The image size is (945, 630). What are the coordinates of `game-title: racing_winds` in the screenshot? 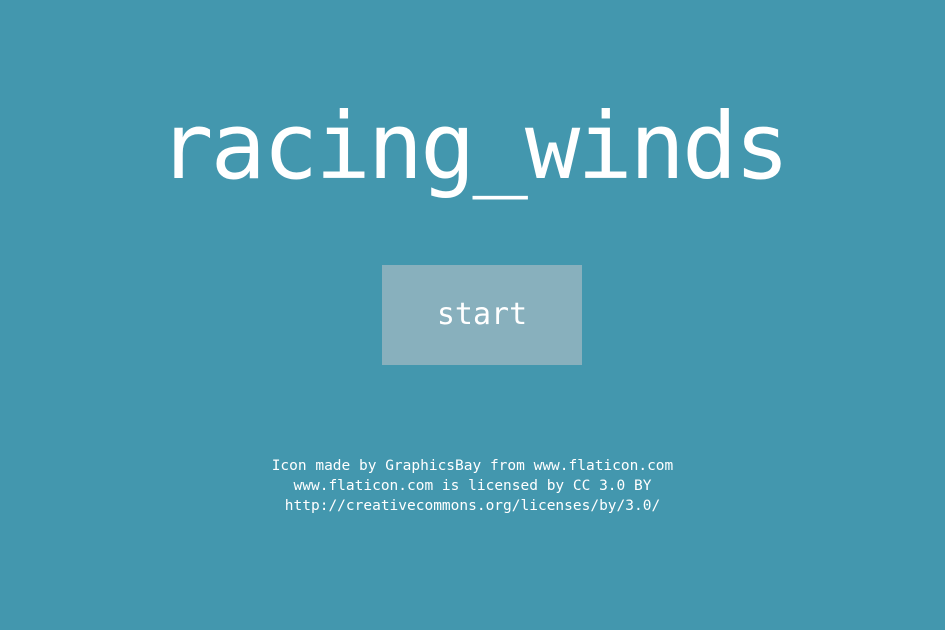 It's located at (474, 146).